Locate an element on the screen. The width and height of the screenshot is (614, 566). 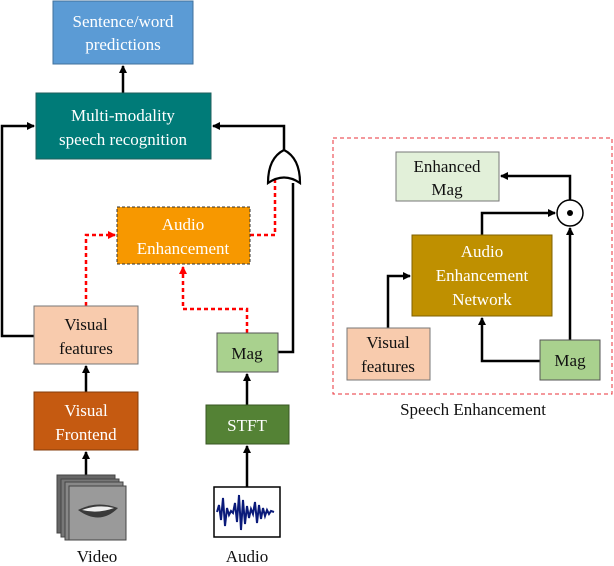
speech-enhancement-title: Speech Enhancement is located at coordinates (473, 409).